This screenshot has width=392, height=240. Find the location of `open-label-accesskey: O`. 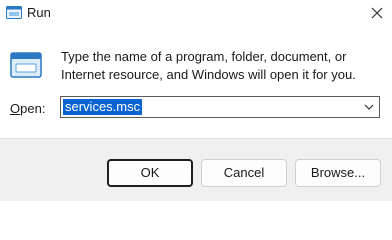

open-label-accesskey: O is located at coordinates (15, 108).